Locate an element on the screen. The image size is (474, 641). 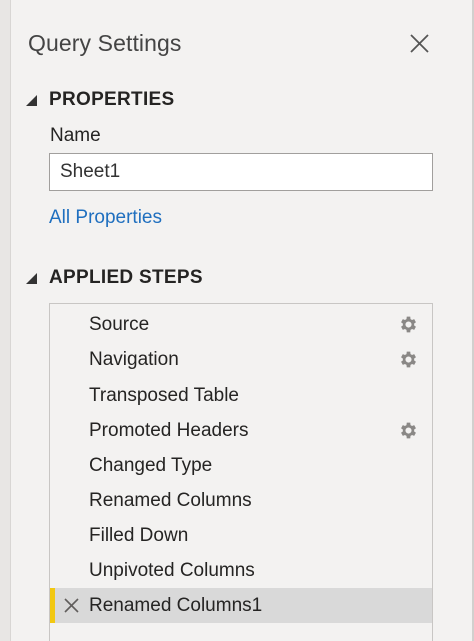
selected-step-marker is located at coordinates (52, 605).